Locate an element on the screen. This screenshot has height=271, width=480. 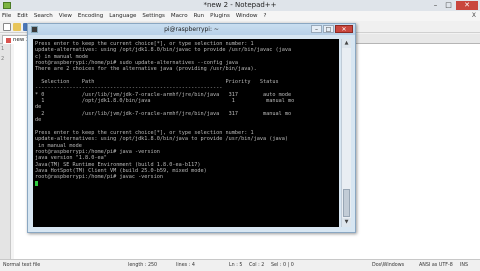
putty-title-bar: pi@raspberrypi: ~ – □ ✕ is located at coordinates (191, 29).